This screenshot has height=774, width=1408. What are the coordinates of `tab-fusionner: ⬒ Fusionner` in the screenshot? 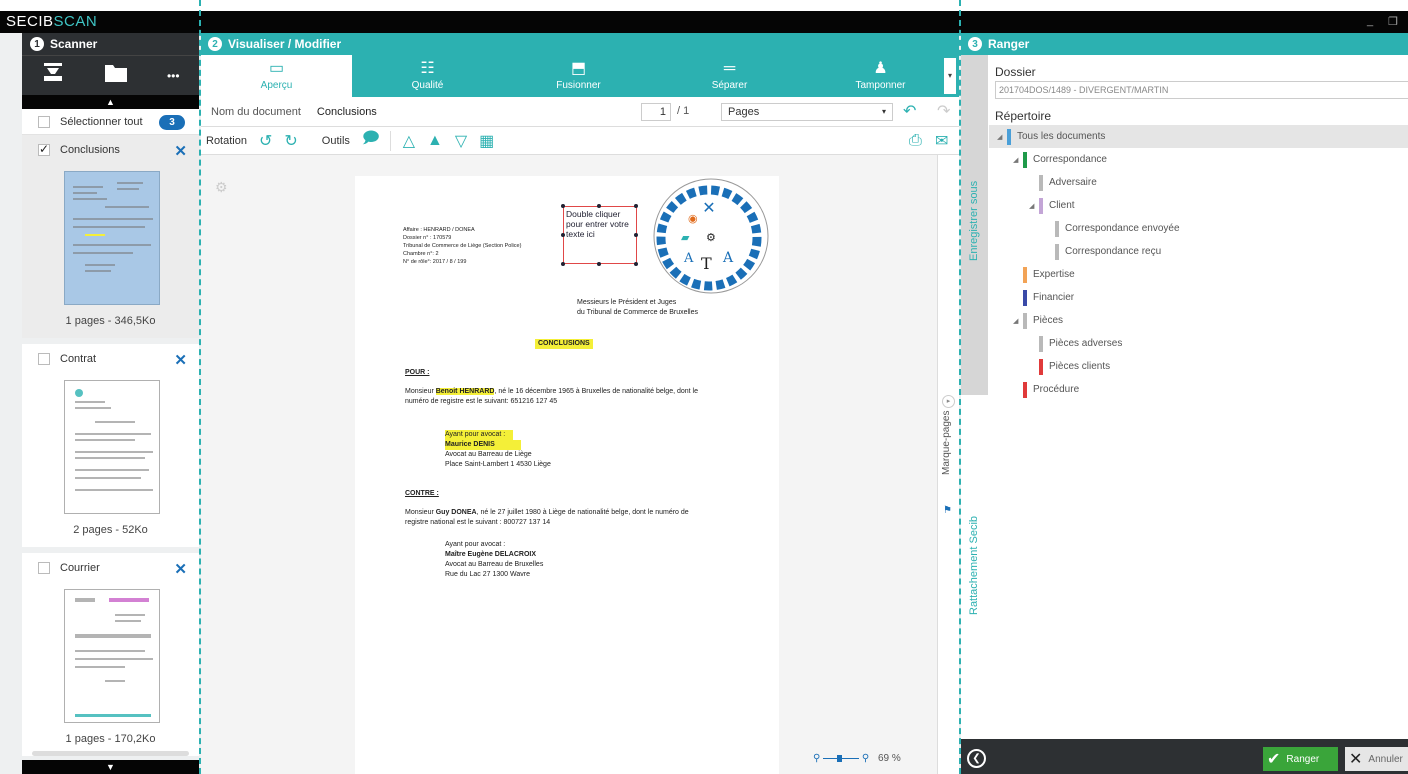 It's located at (578, 76).